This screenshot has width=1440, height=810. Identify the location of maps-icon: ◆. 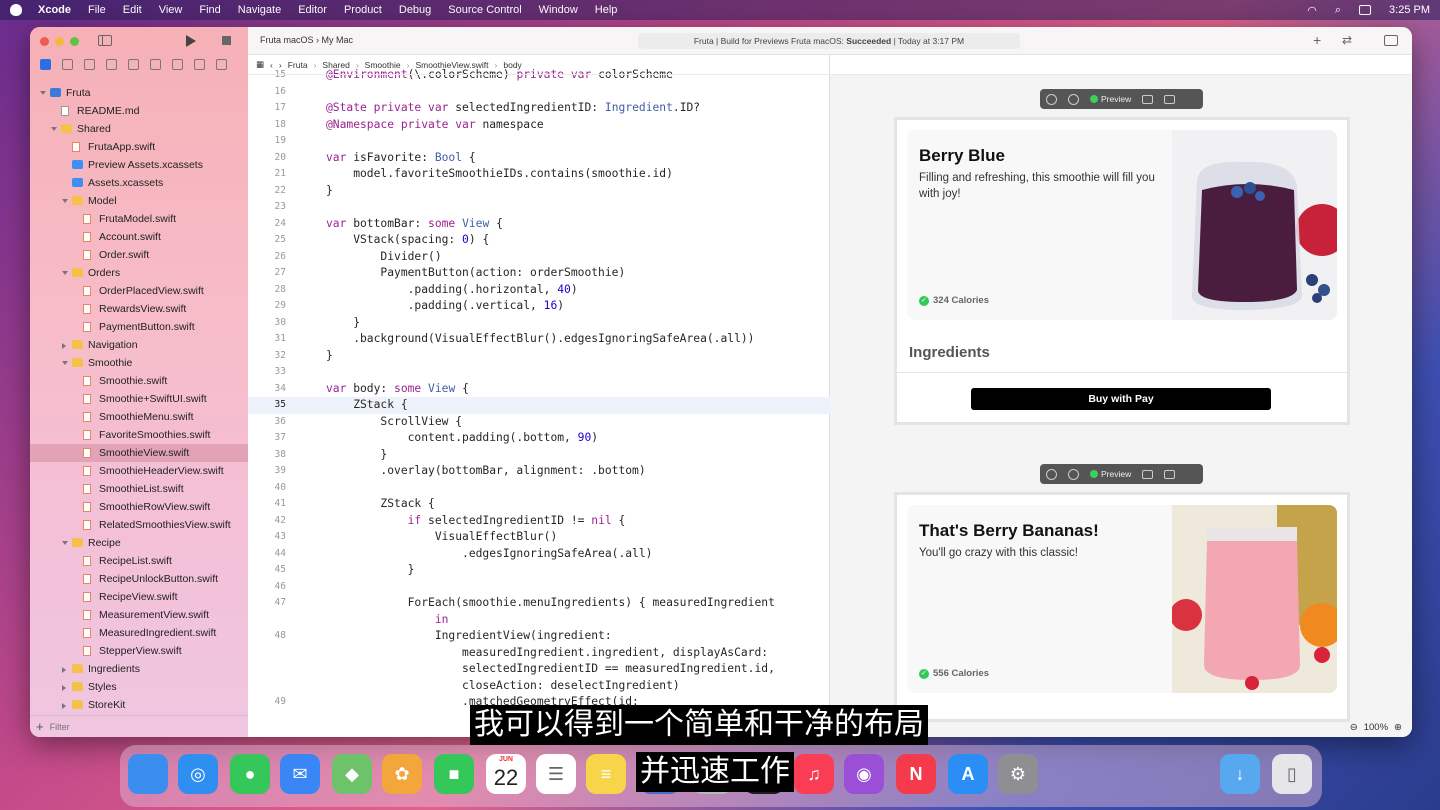
(352, 774).